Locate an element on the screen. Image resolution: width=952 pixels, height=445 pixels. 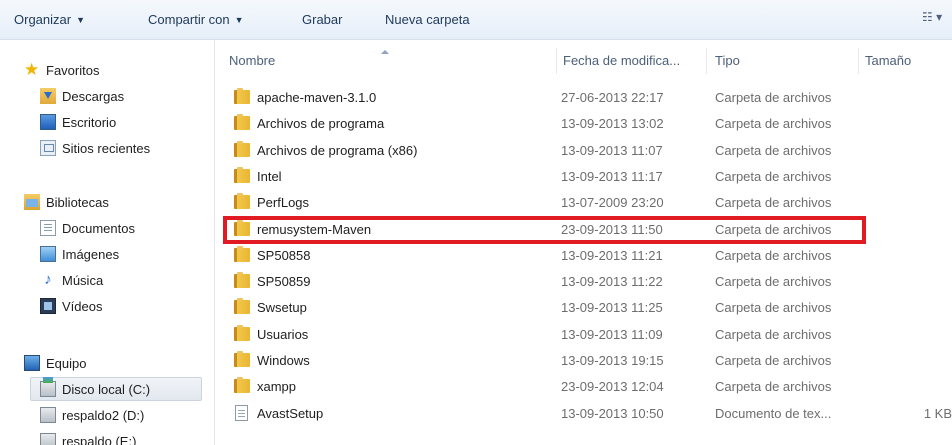
file-date: 13-09-2013 10:50 is located at coordinates (612, 413).